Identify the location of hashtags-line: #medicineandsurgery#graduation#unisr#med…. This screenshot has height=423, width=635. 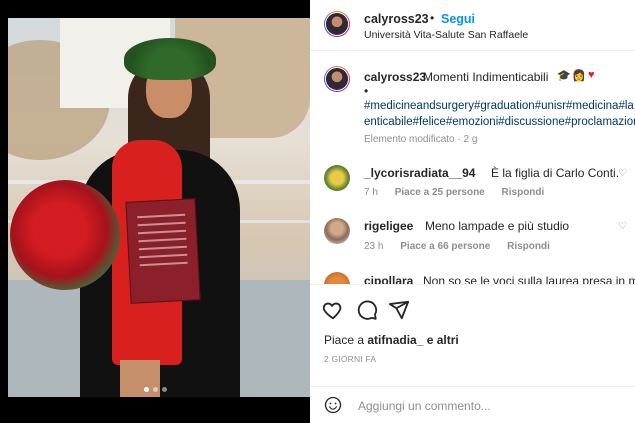
(499, 106).